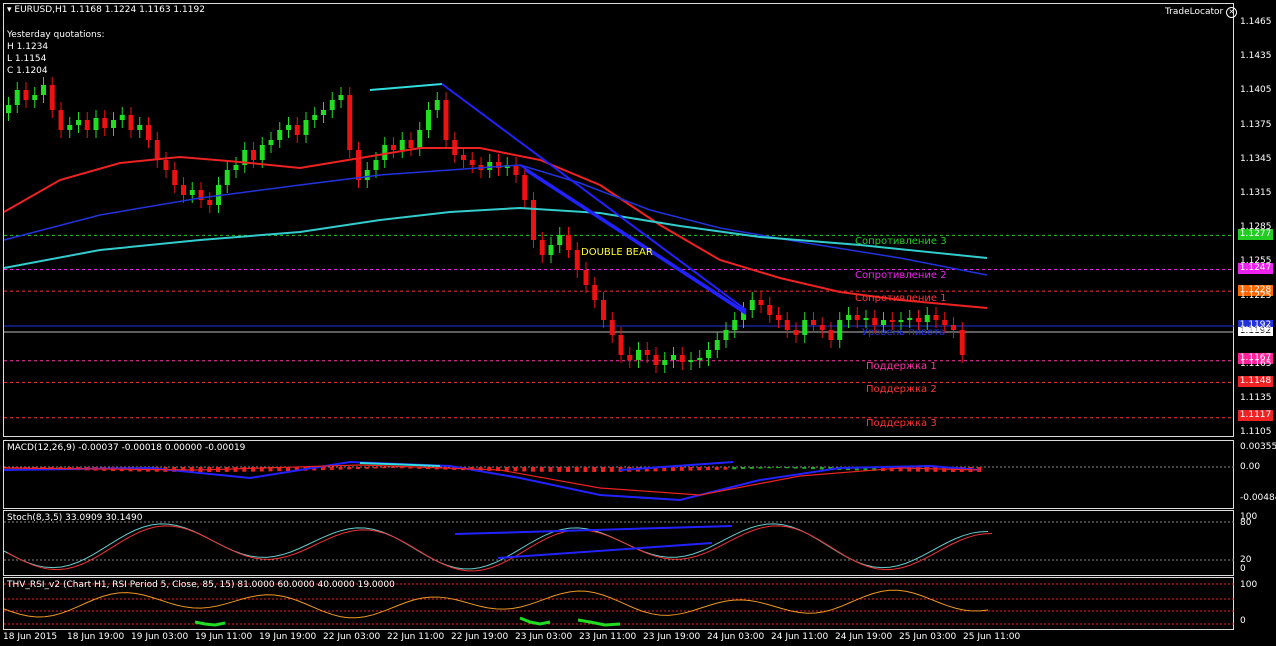 This screenshot has height=646, width=1276. What do you see at coordinates (1256, 90) in the screenshot?
I see `price-axis-label: 1.1405` at bounding box center [1256, 90].